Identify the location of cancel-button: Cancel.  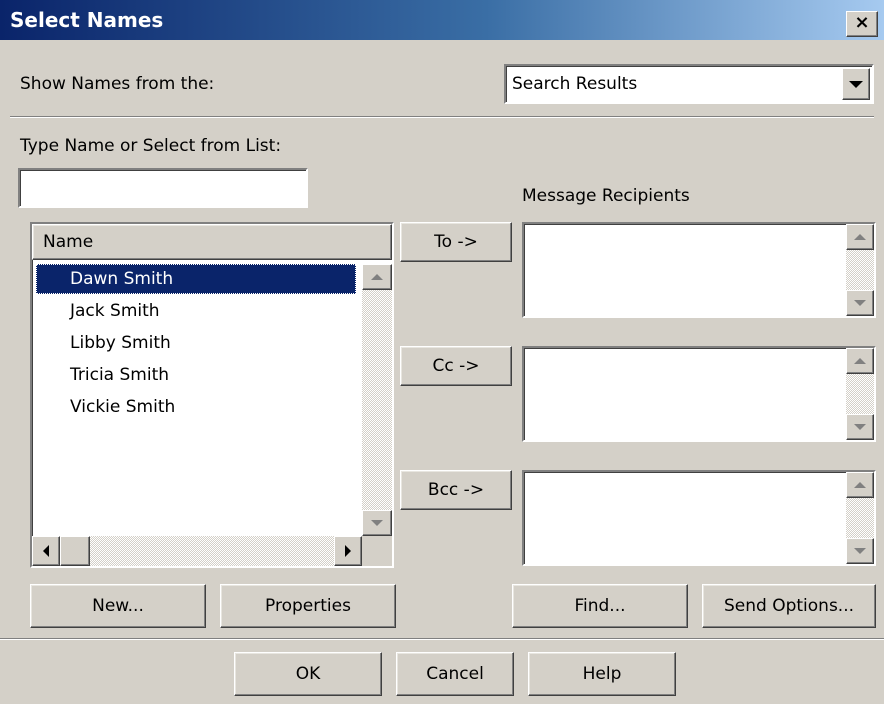
(455, 674).